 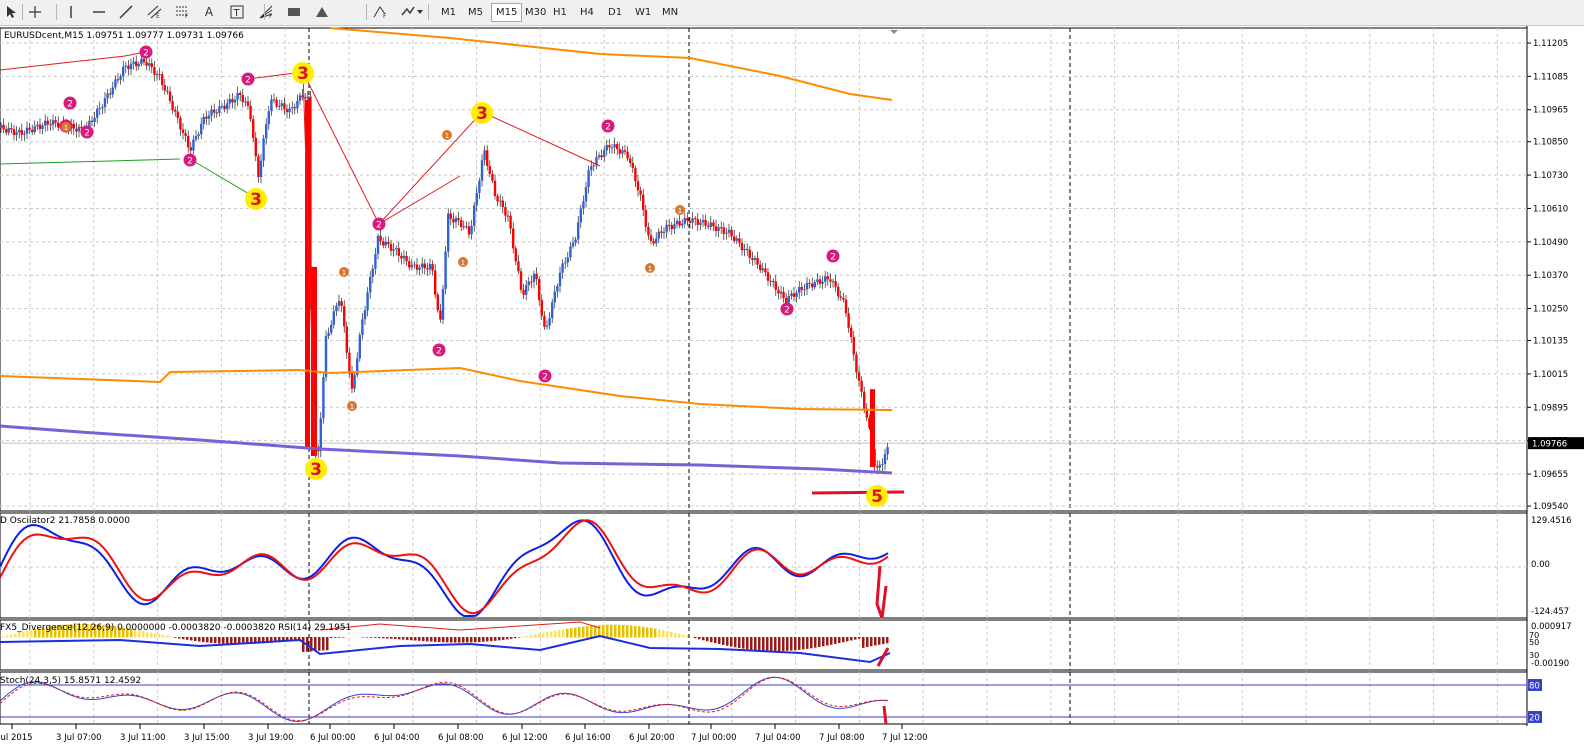 What do you see at coordinates (209, 12) in the screenshot?
I see `text-tool-label: A` at bounding box center [209, 12].